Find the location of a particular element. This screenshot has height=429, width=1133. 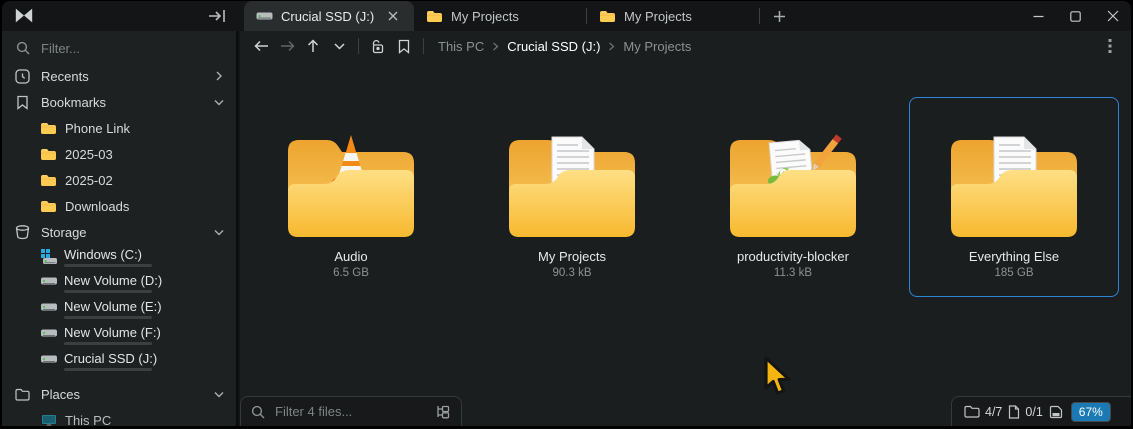

sidebar-item-phone-link: Phone Link is located at coordinates (119, 128).